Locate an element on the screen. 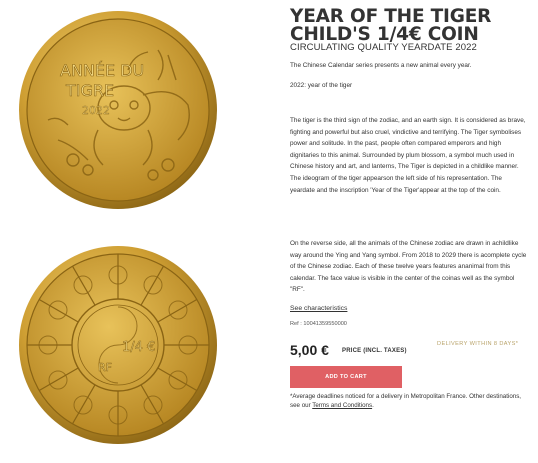 Image resolution: width=538 pixels, height=463 pixels. terms-and-conditions-link: Terms and Conditions is located at coordinates (342, 405).